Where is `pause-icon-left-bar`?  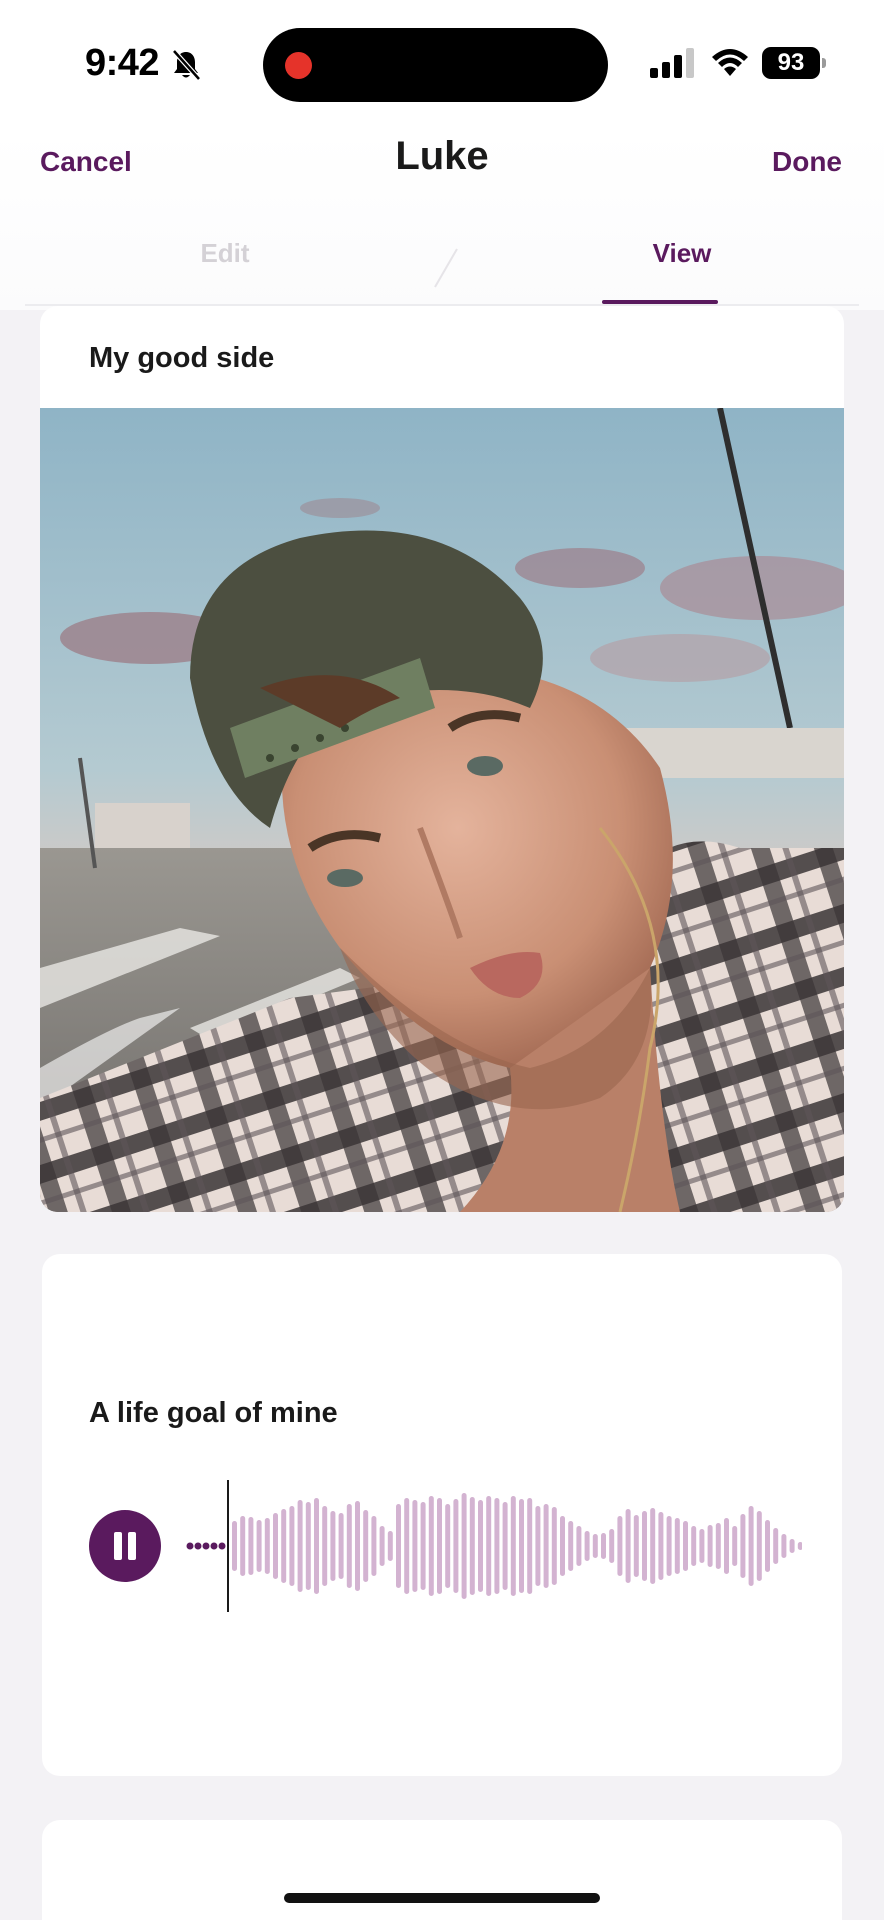 pause-icon-left-bar is located at coordinates (118, 1546).